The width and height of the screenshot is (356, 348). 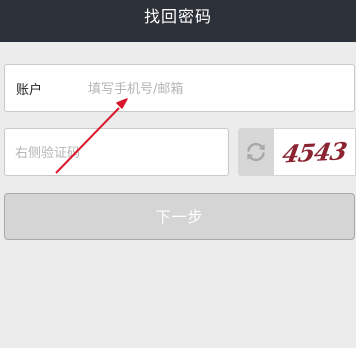 I want to click on captcha-field, so click(x=116, y=152).